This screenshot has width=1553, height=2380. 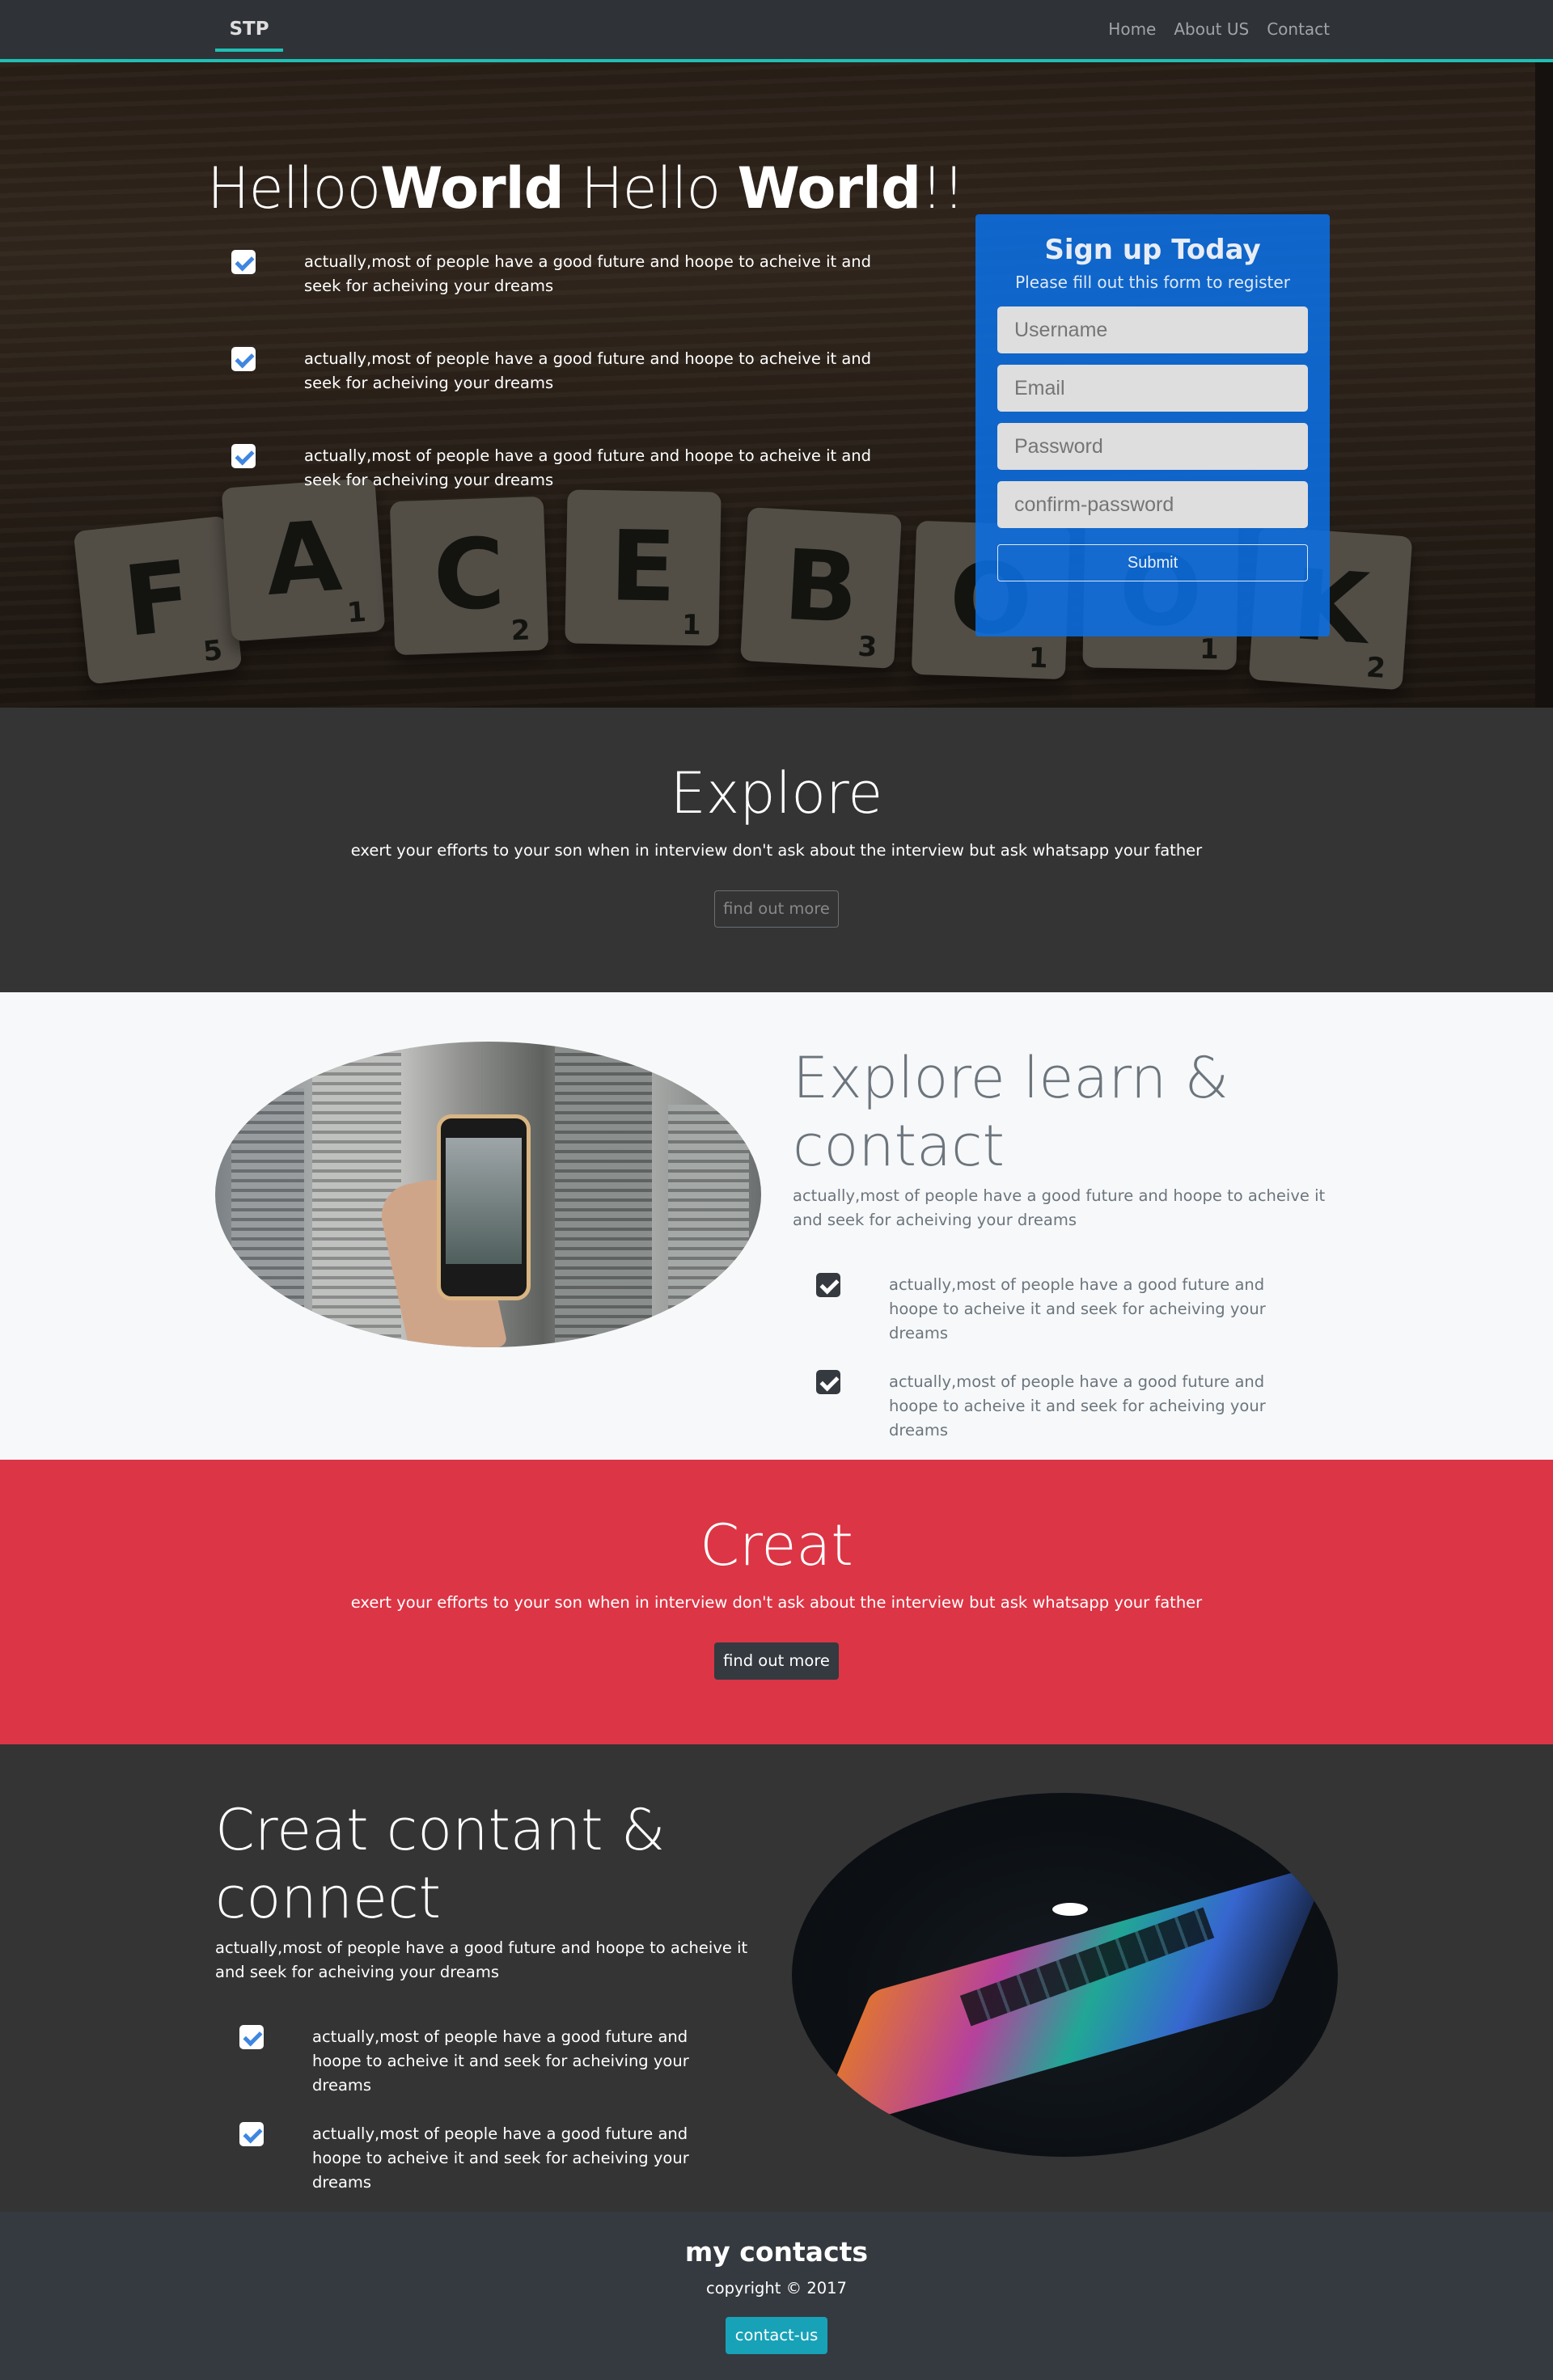 I want to click on explore-title: Explore, so click(x=777, y=793).